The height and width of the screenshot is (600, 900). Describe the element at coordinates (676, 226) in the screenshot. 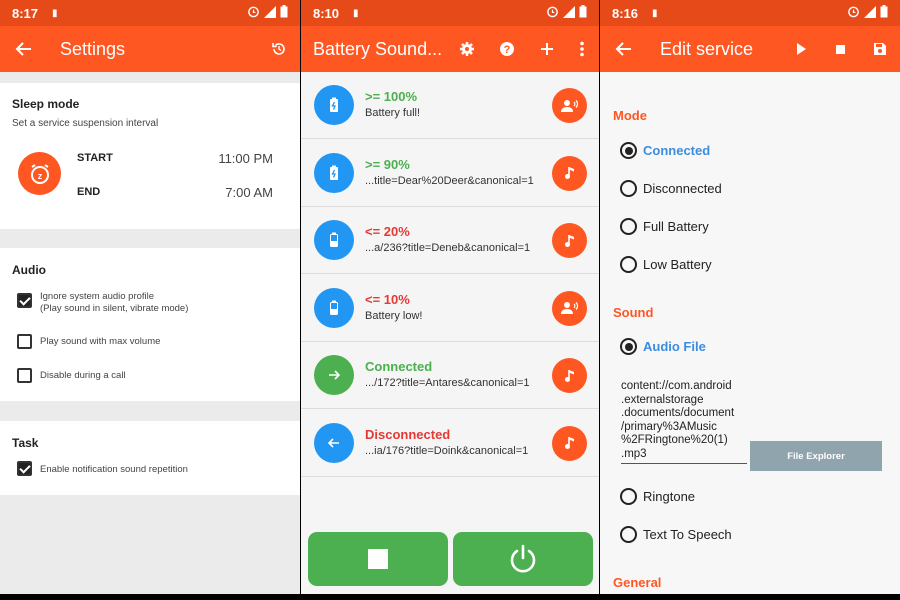

I see `mode-label: Full Battery` at that location.